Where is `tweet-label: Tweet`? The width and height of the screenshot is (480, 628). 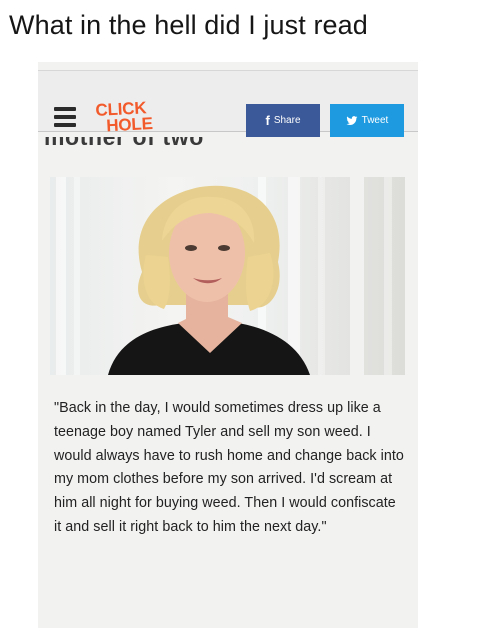 tweet-label: Tweet is located at coordinates (375, 120).